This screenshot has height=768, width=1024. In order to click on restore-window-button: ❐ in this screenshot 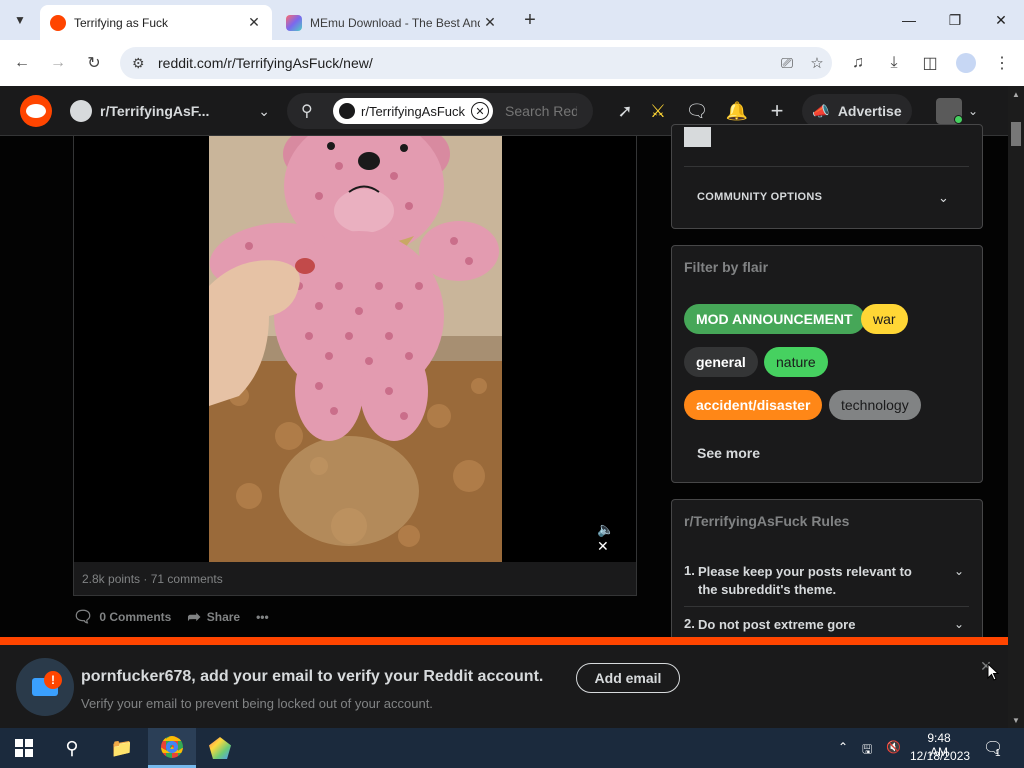, I will do `click(955, 20)`.